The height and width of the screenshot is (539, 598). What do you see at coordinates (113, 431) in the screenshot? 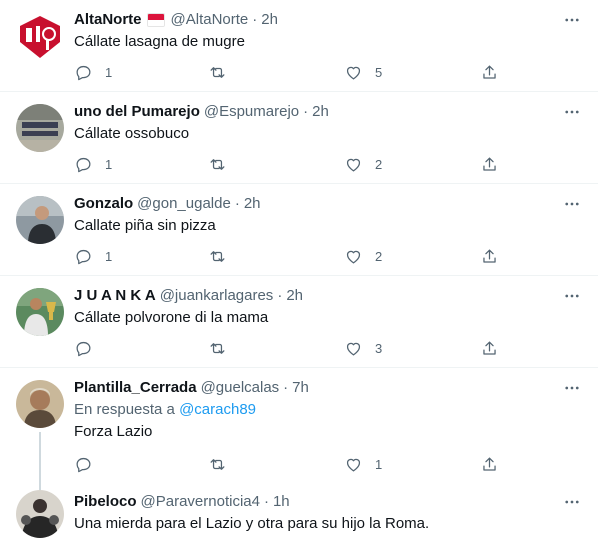
I see `tweet-text: Forza Lazio` at bounding box center [113, 431].